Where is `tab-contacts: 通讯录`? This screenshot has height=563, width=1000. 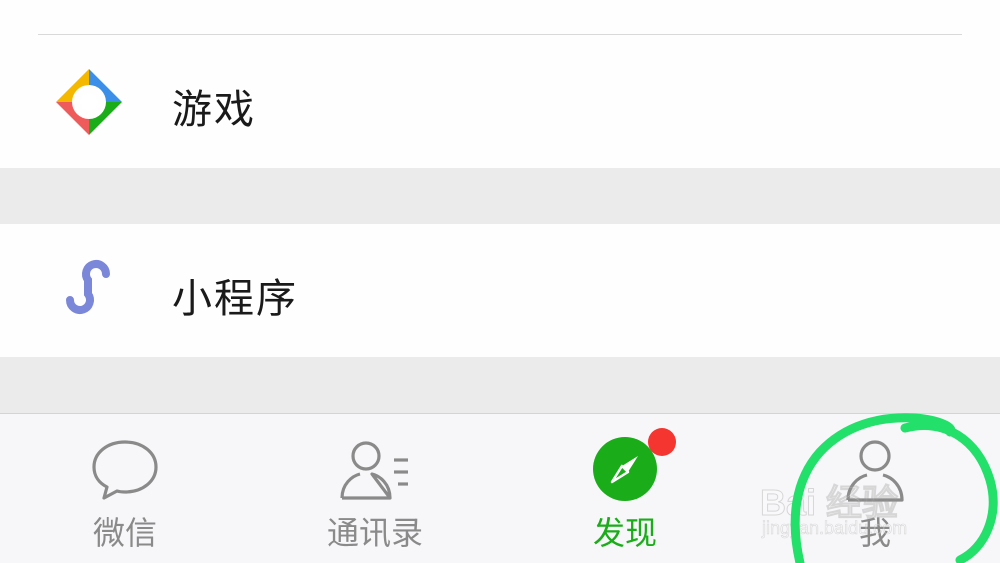
tab-contacts: 通讯录 is located at coordinates (375, 488).